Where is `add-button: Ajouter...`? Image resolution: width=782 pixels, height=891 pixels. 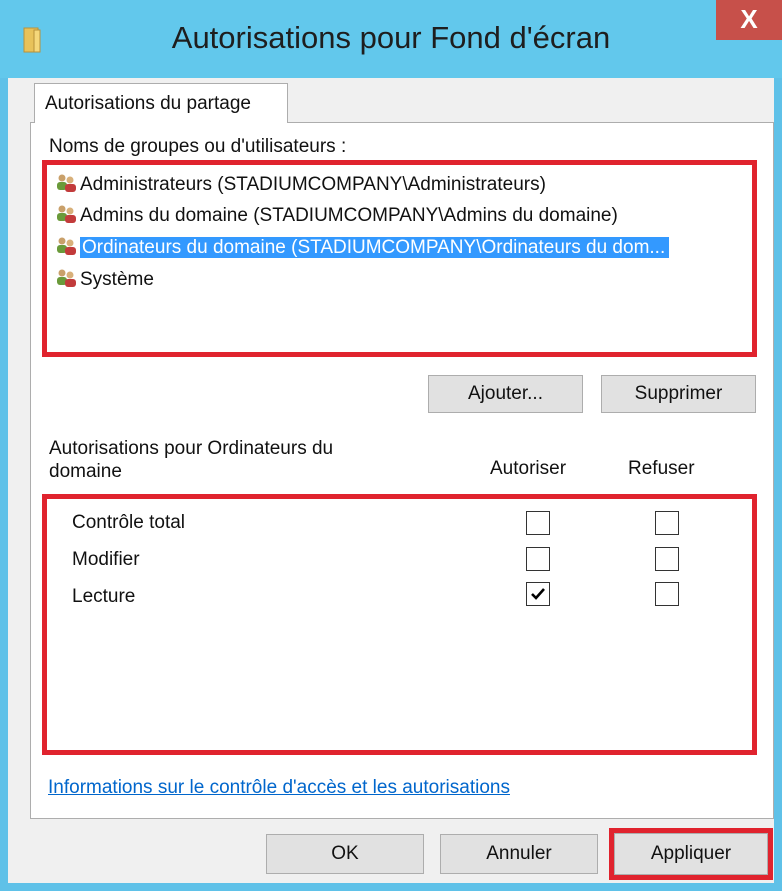 add-button: Ajouter... is located at coordinates (505, 394).